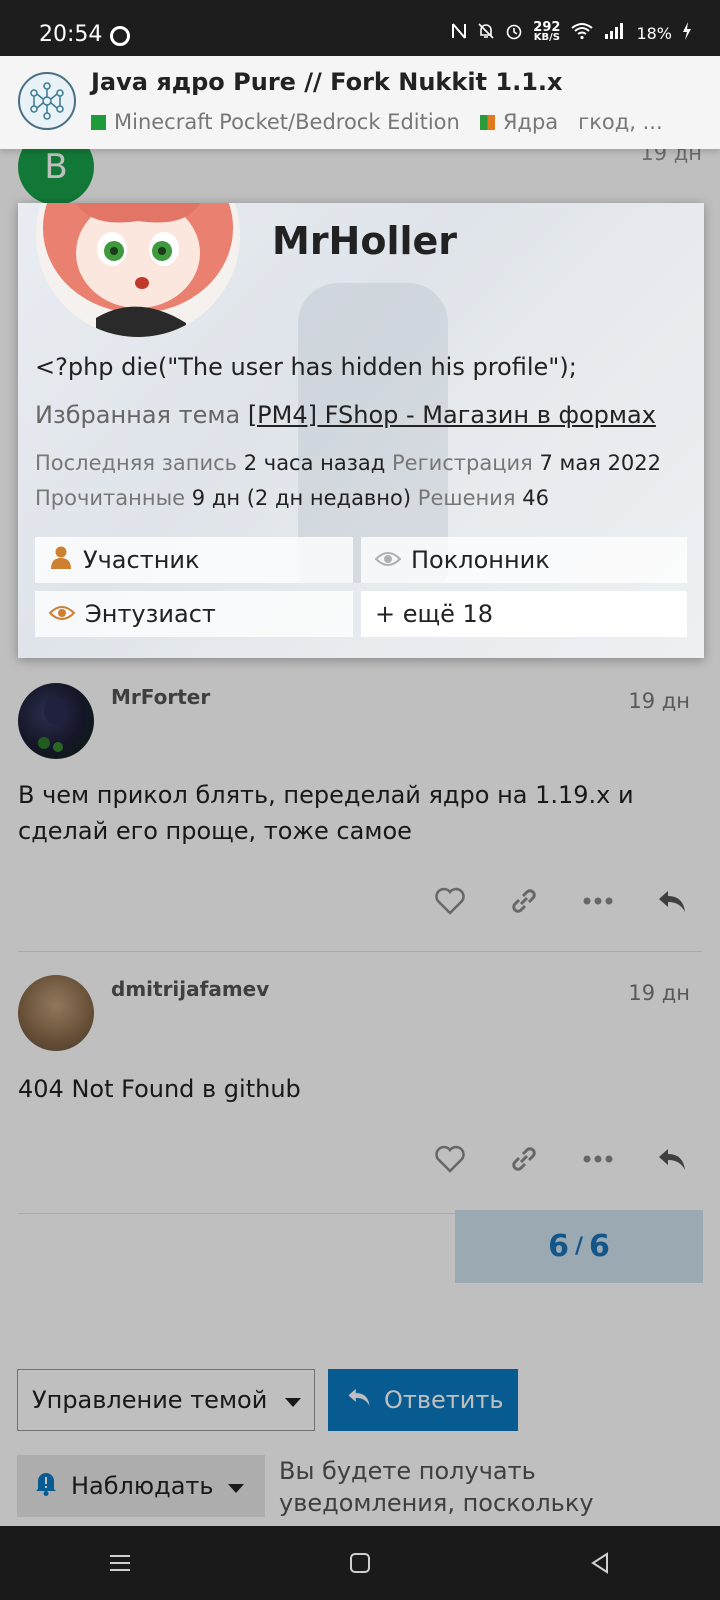 The image size is (720, 1600). What do you see at coordinates (434, 614) in the screenshot?
I see `more-badges-label: + ещё 18` at bounding box center [434, 614].